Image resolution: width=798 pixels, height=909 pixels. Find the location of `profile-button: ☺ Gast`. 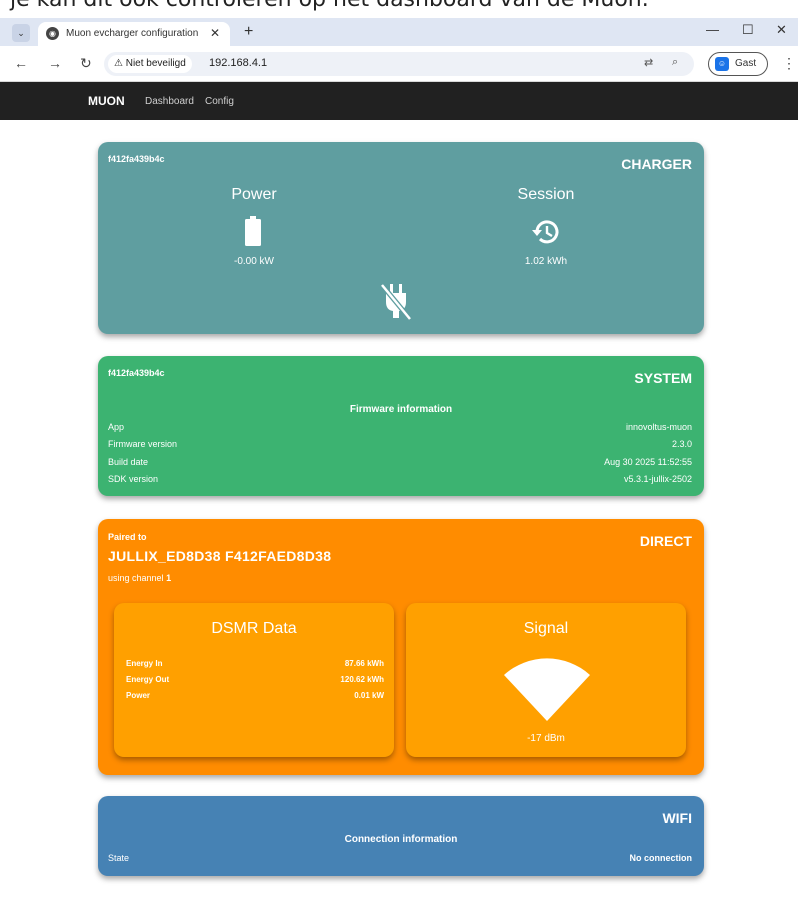

profile-button: ☺ Gast is located at coordinates (738, 64).